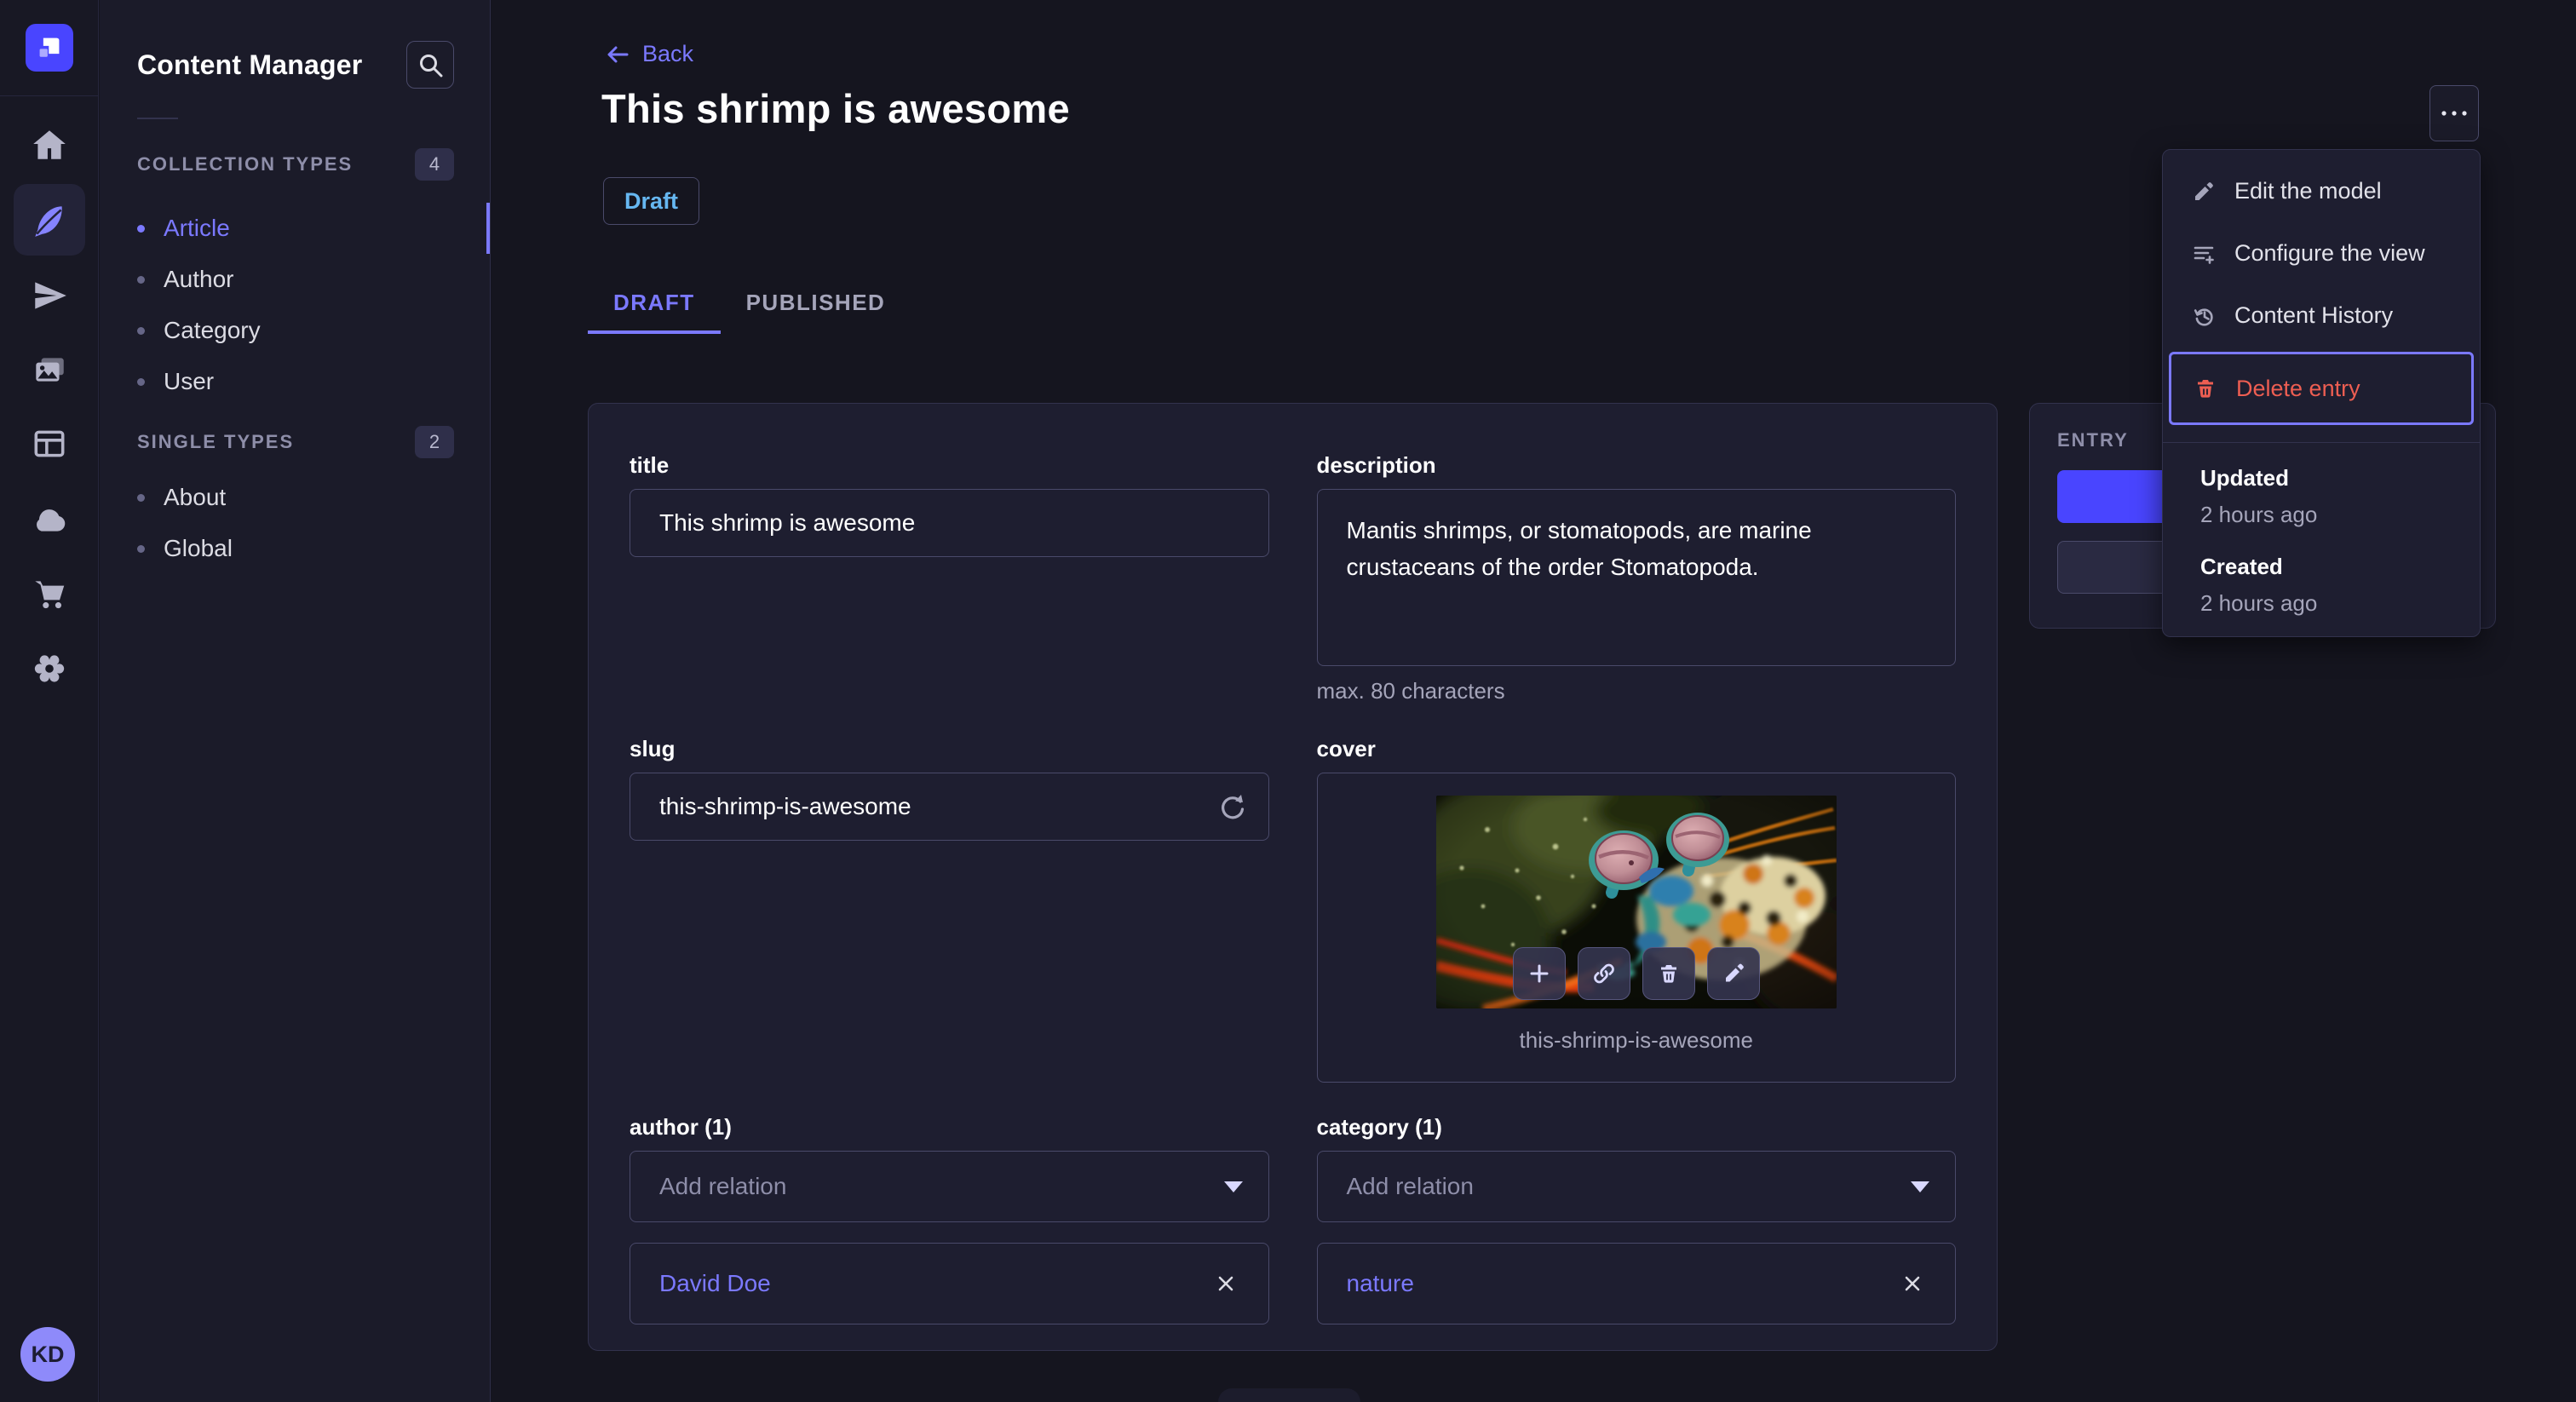 This screenshot has width=2576, height=1402. Describe the element at coordinates (1636, 1283) in the screenshot. I see `category-relation-item: nature` at that location.